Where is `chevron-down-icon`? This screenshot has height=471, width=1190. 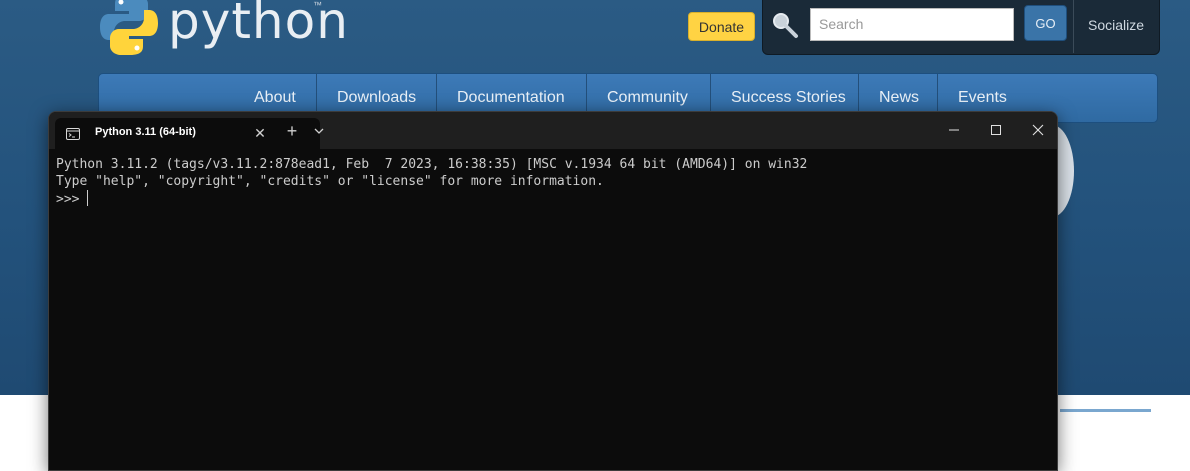
chevron-down-icon is located at coordinates (319, 131).